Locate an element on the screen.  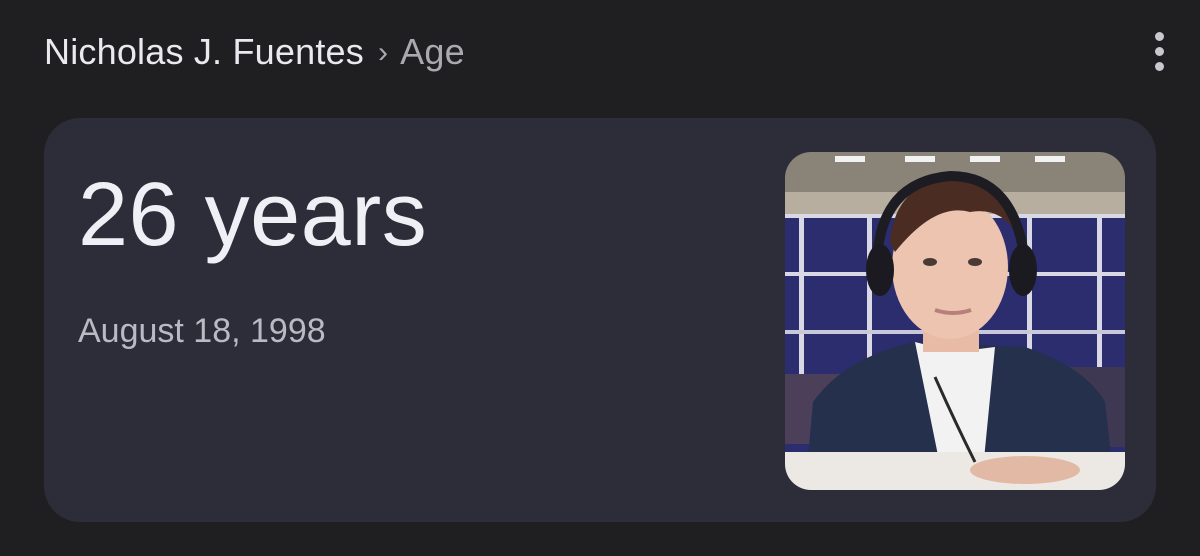
age-value: 26 years is located at coordinates (253, 215).